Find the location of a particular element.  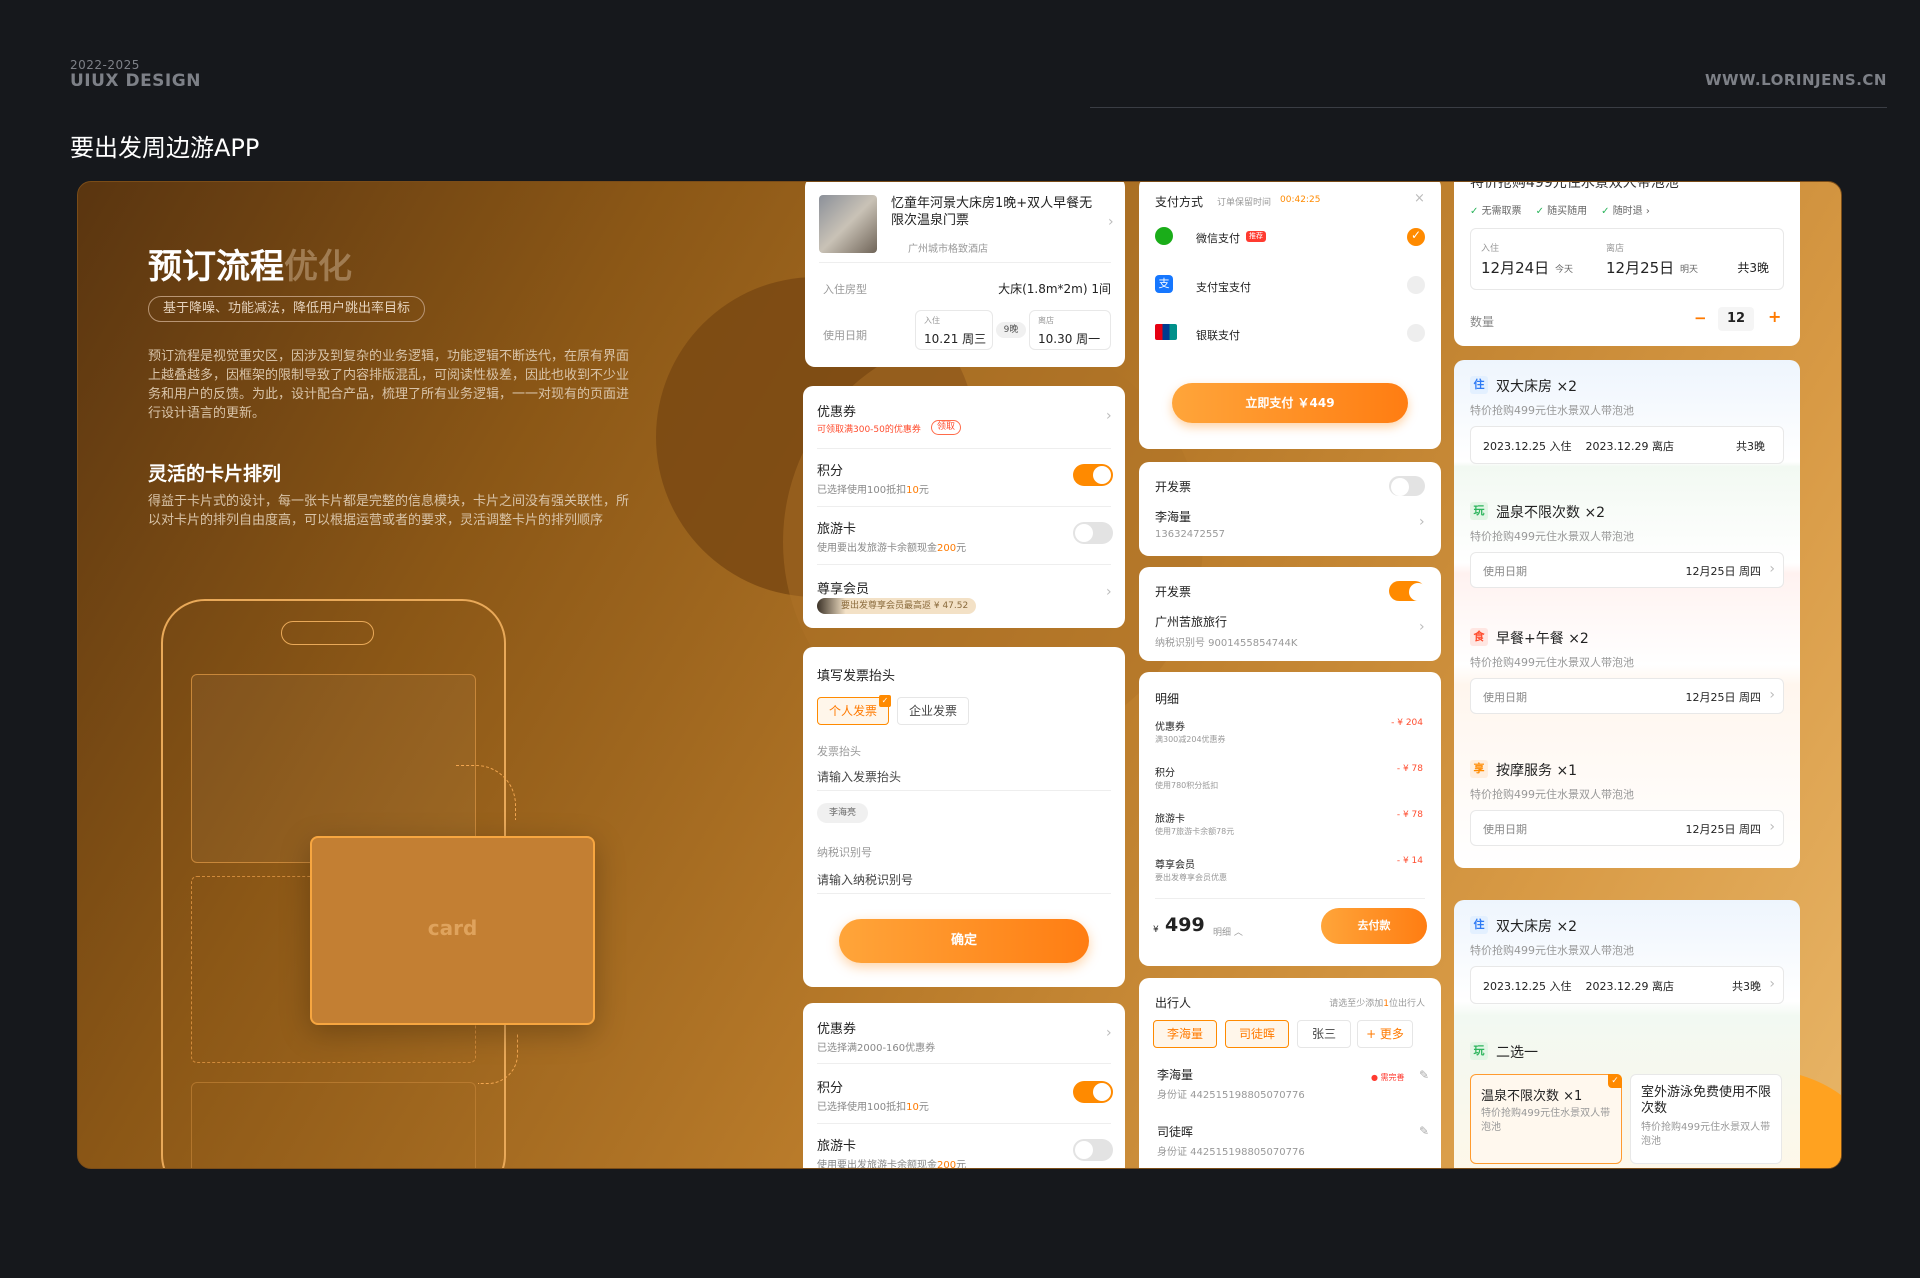

detail-item-sub: 要出发尊享会员优惠 is located at coordinates (1191, 877).